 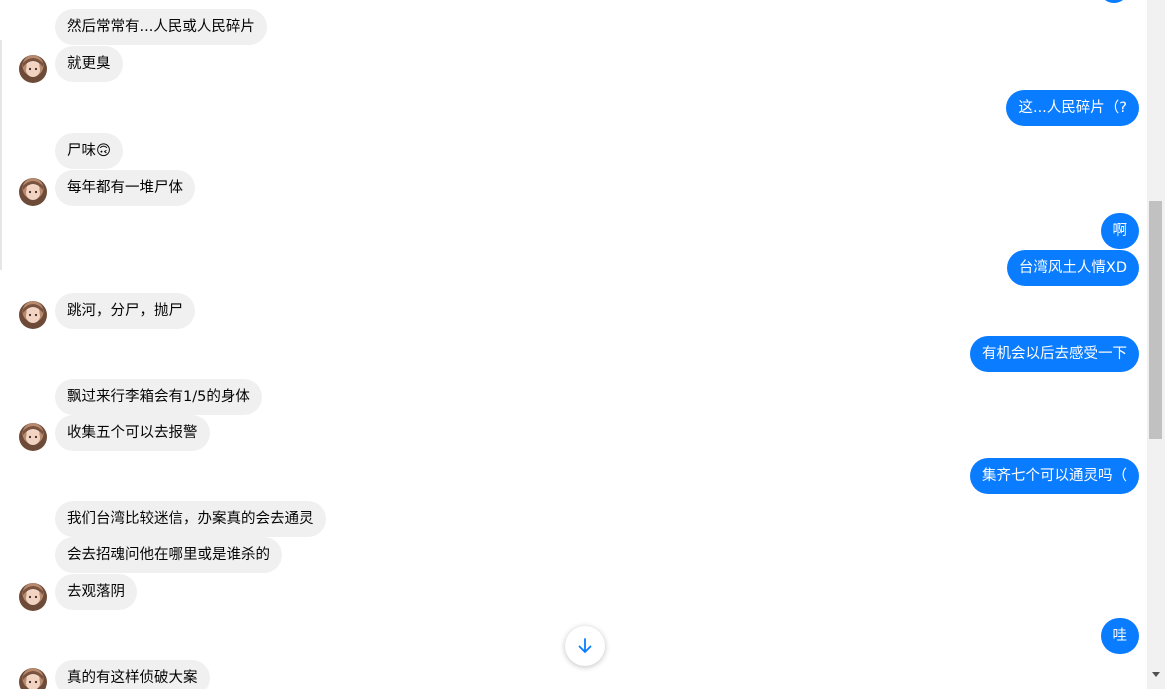 What do you see at coordinates (1072, 108) in the screenshot?
I see `message-bubble-outgoing: 这...人民碎片（?` at bounding box center [1072, 108].